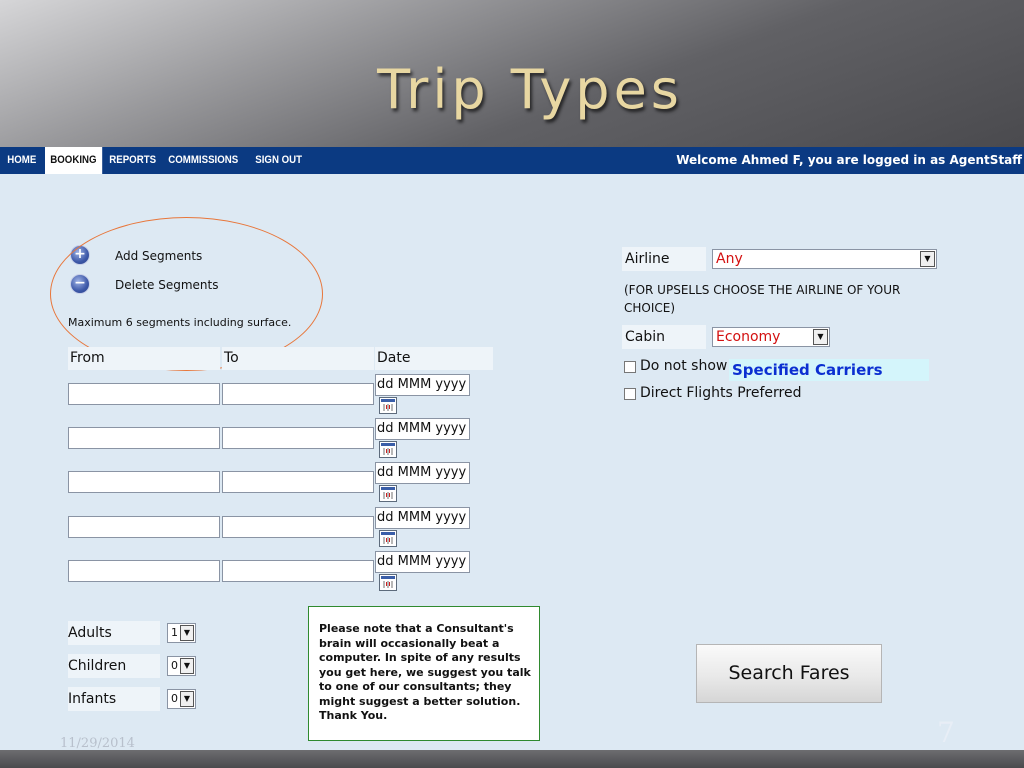 The height and width of the screenshot is (768, 1024). I want to click on slide-date: 11/29/2014, so click(97, 743).